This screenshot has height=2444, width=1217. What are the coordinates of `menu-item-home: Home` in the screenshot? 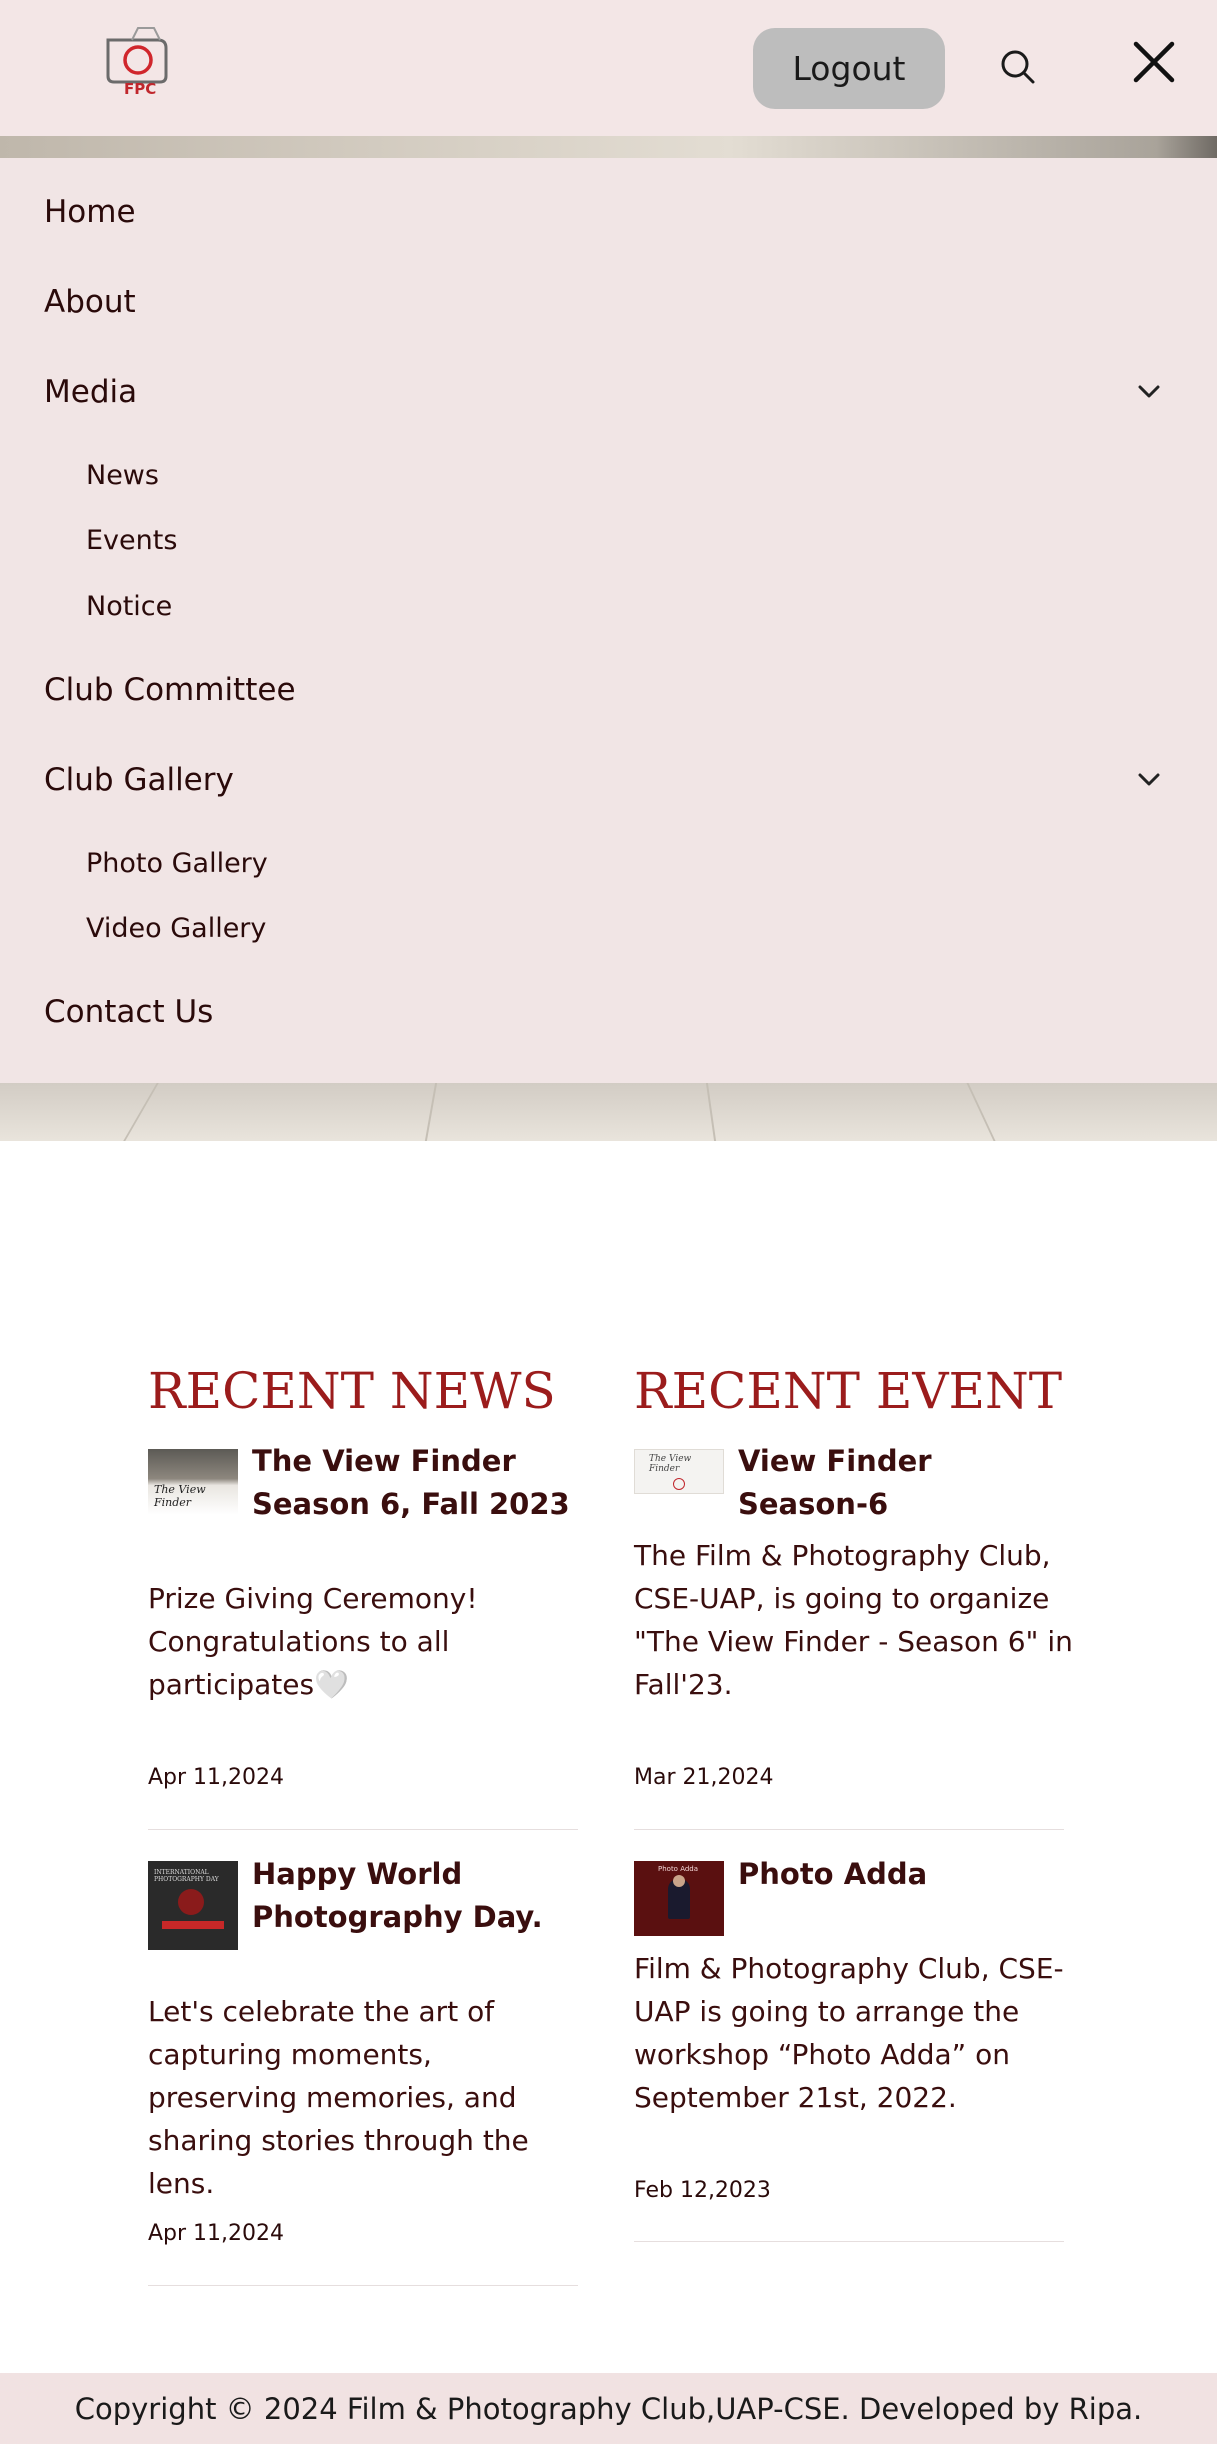 It's located at (90, 212).